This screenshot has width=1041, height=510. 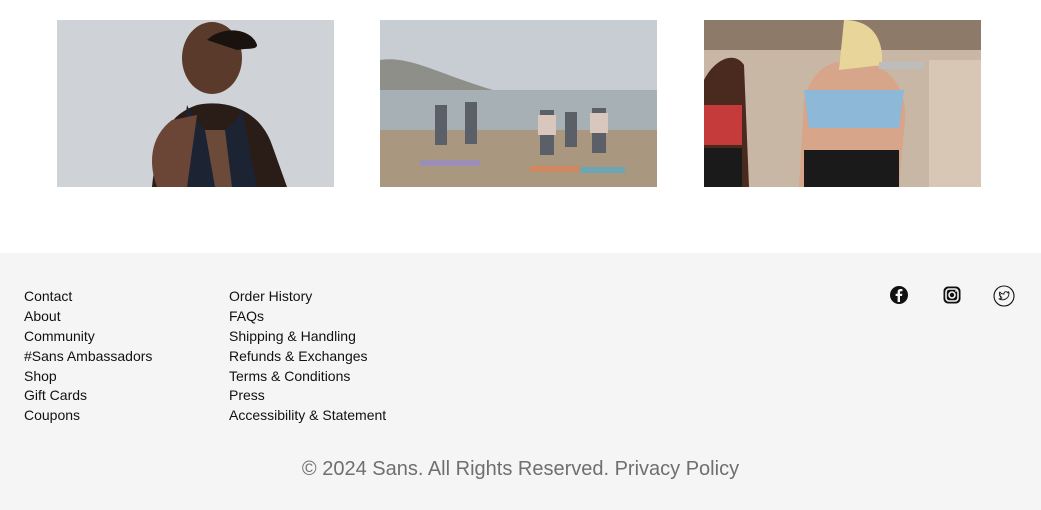 What do you see at coordinates (88, 396) in the screenshot?
I see `footer-link-gift-cards: Gift Cards` at bounding box center [88, 396].